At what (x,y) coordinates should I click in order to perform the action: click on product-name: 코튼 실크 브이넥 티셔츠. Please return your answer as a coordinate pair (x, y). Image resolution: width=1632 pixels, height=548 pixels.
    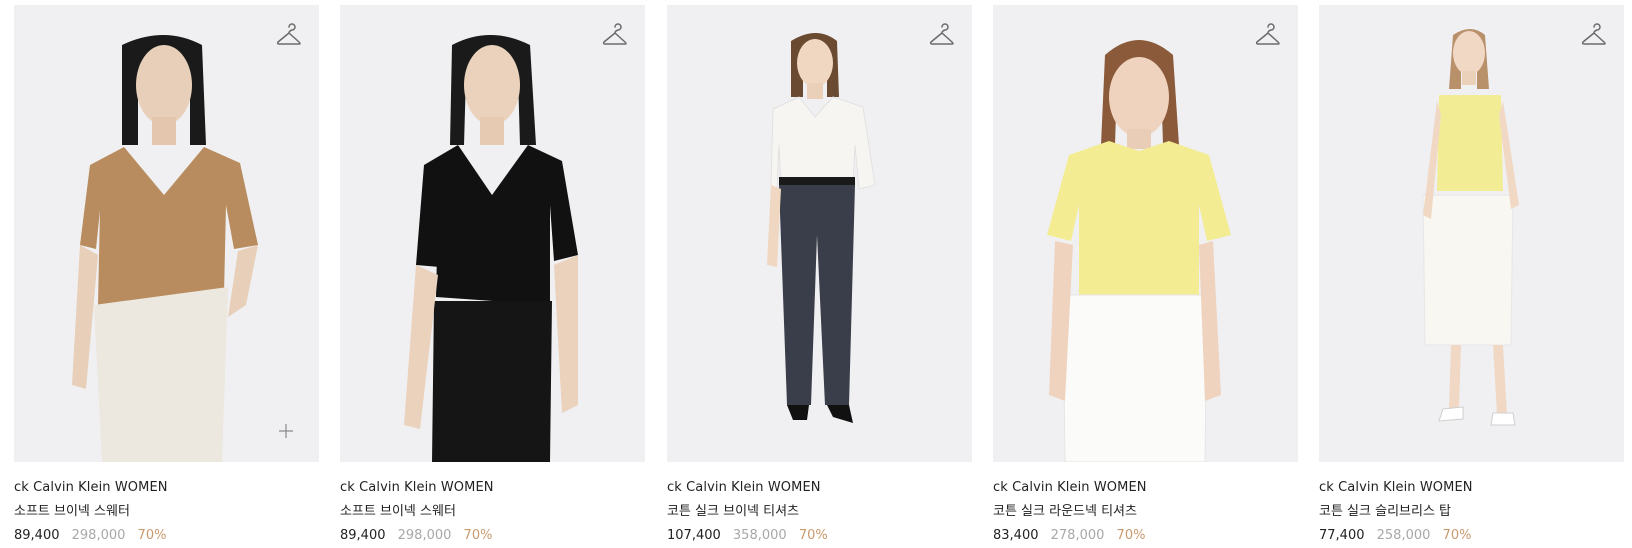
    Looking at the image, I should click on (819, 512).